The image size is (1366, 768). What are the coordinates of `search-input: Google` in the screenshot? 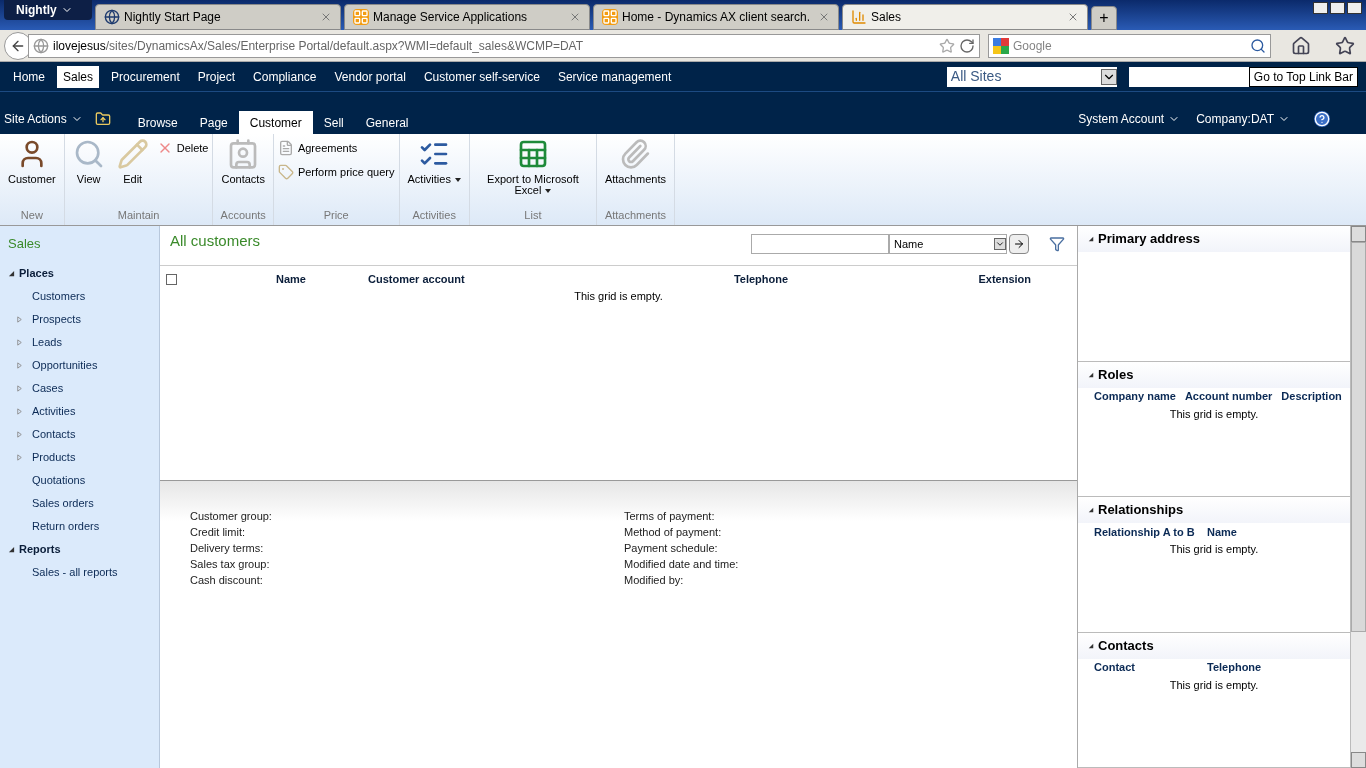 It's located at (1129, 45).